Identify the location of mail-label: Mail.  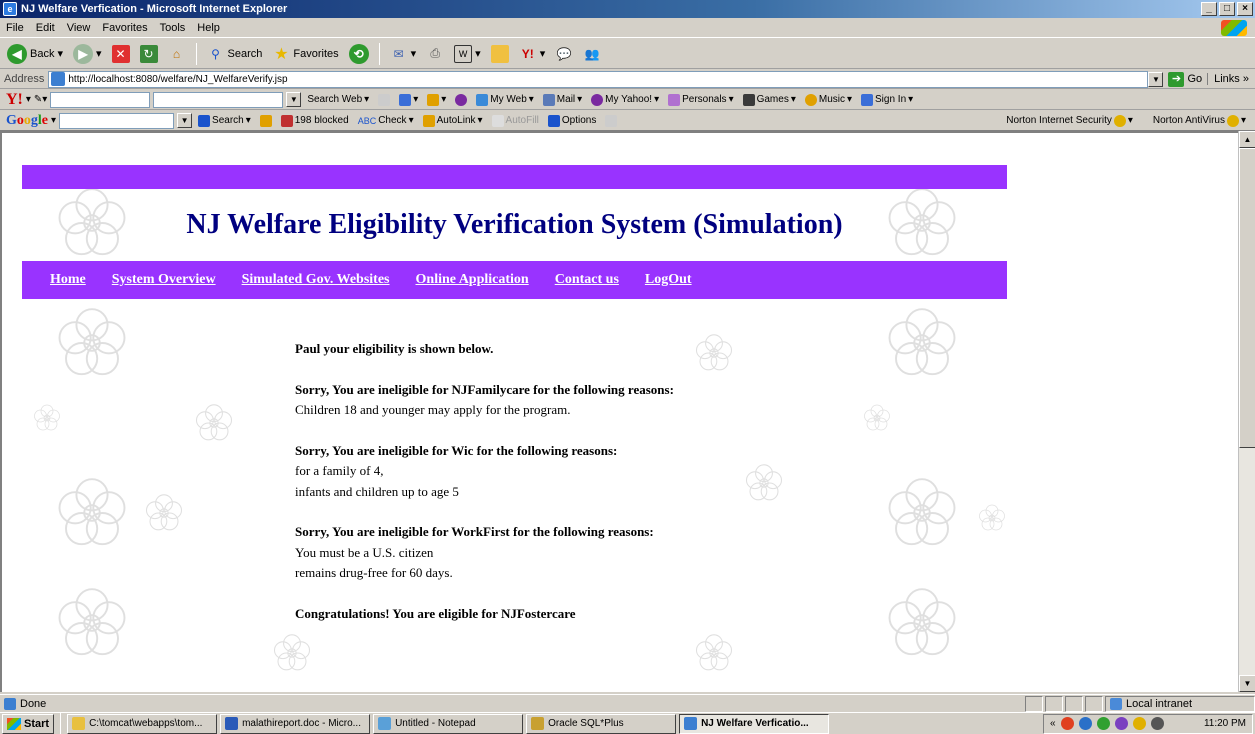
(566, 99).